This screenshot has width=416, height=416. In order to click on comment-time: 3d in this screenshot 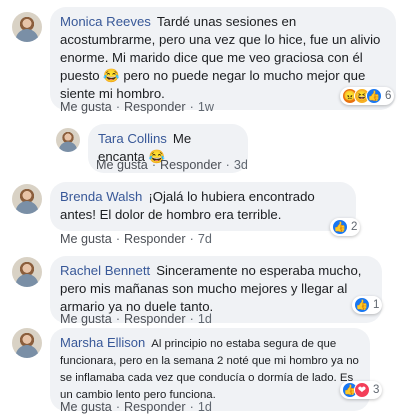, I will do `click(241, 165)`.